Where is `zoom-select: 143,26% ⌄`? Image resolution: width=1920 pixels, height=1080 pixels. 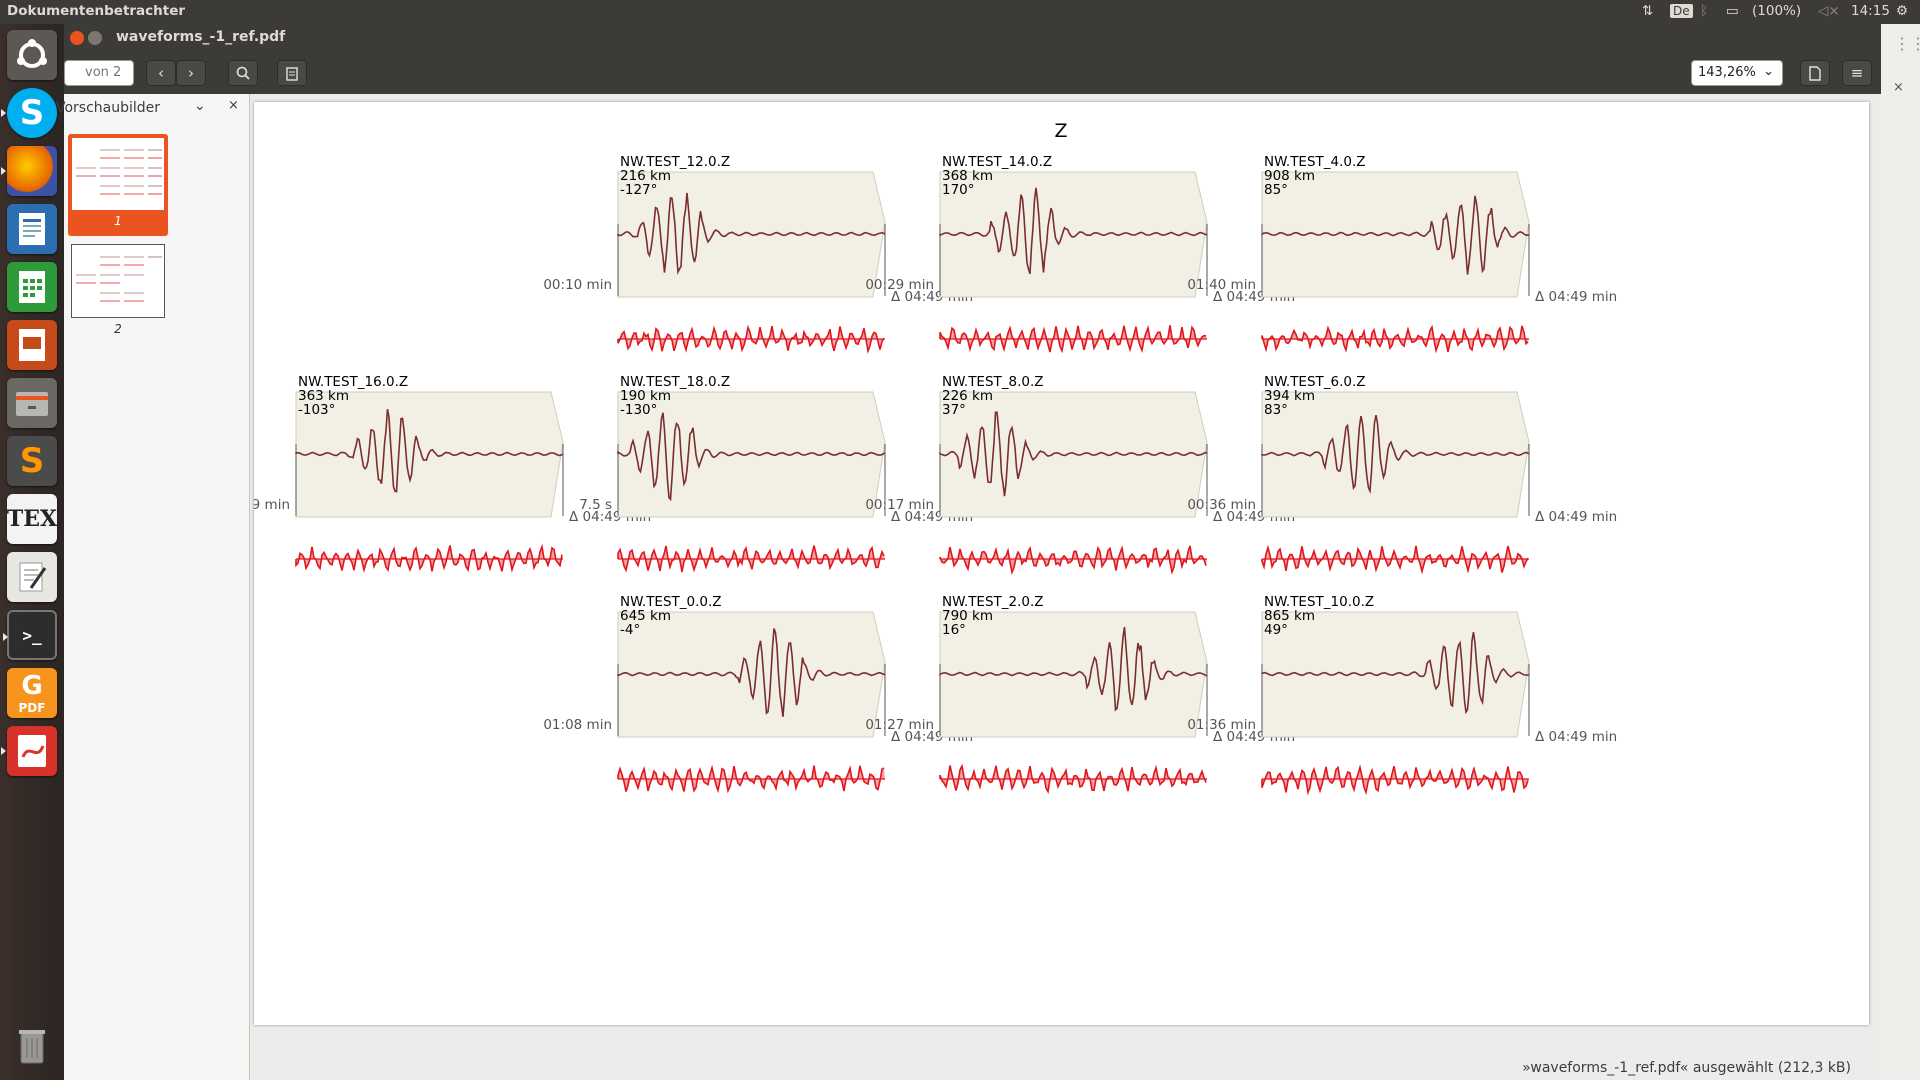
zoom-select: 143,26% ⌄ is located at coordinates (1737, 73).